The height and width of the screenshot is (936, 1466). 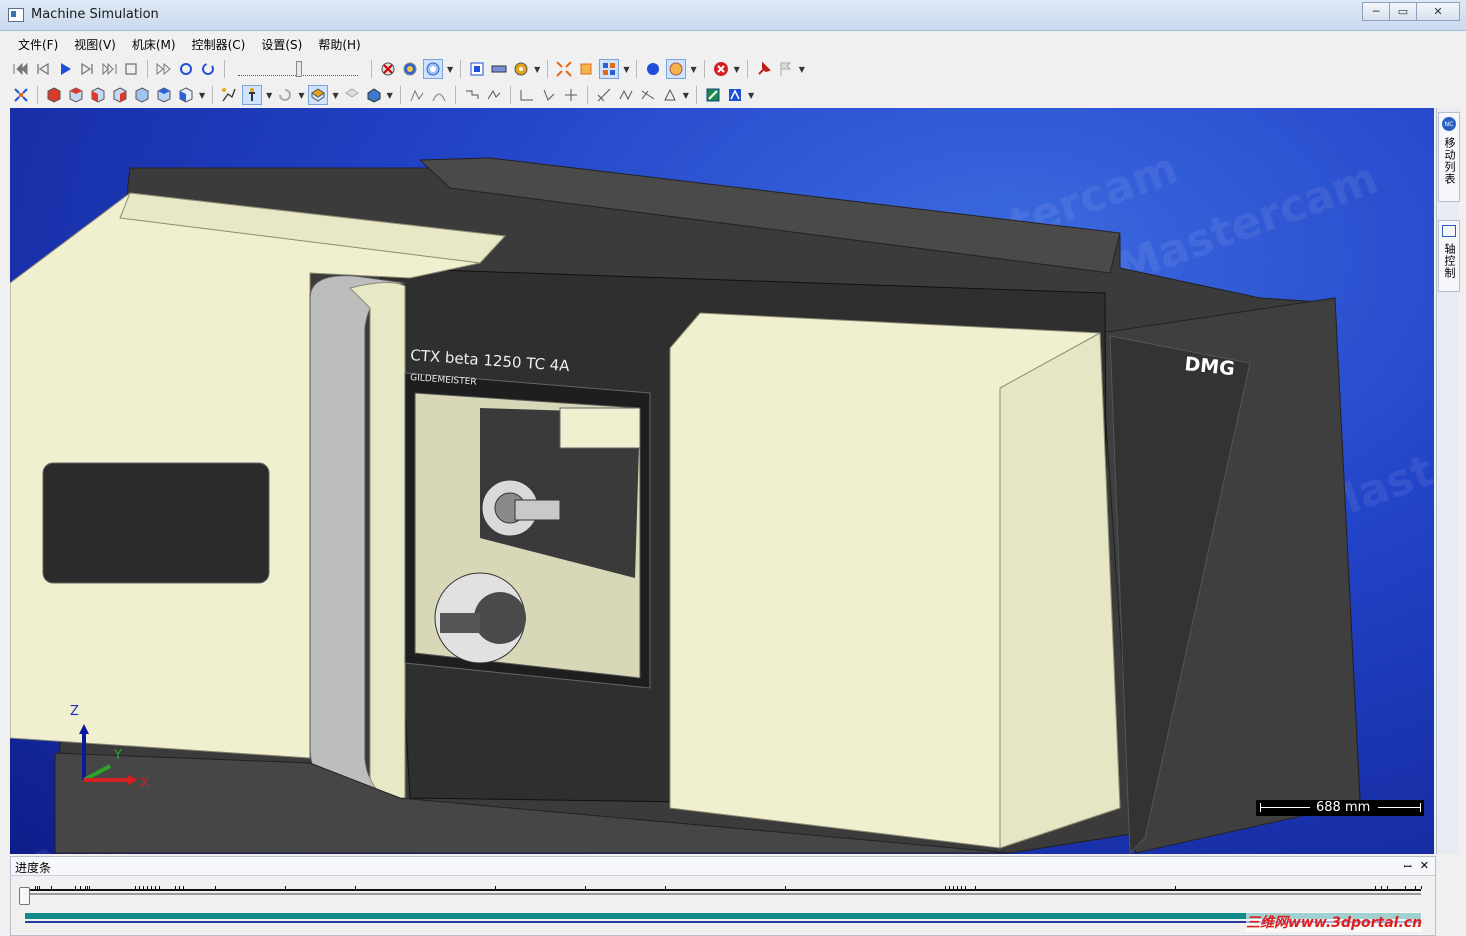 I want to click on speed-slider, so click(x=298, y=68).